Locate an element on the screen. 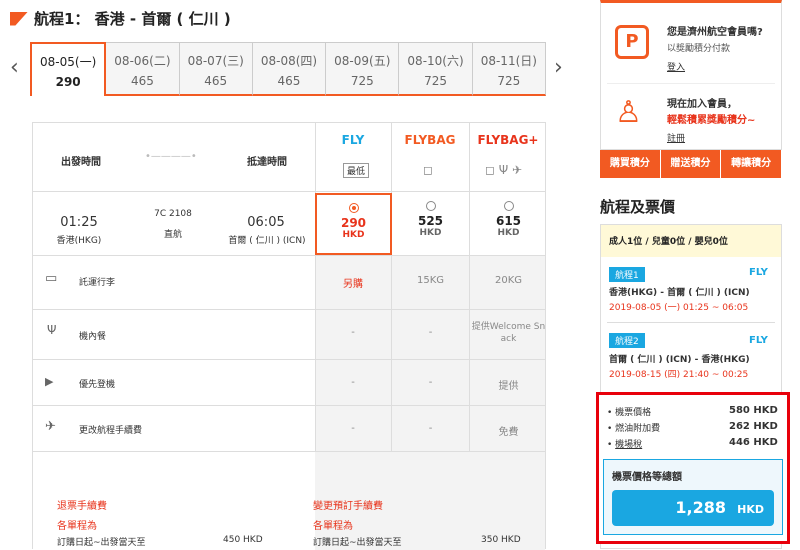 The width and height of the screenshot is (800, 550). fuel-label-row: • 燃油附加費 is located at coordinates (634, 429).